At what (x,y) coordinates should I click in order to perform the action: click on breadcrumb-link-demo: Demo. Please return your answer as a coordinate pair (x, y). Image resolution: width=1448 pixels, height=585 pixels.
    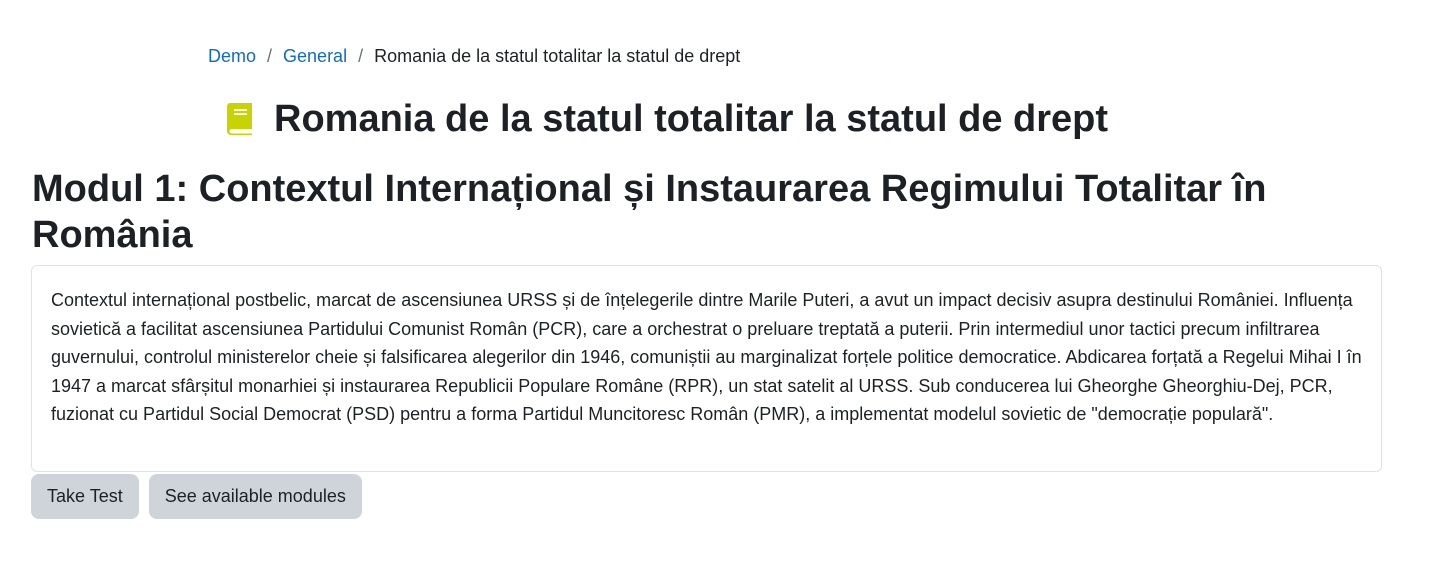
    Looking at the image, I should click on (232, 56).